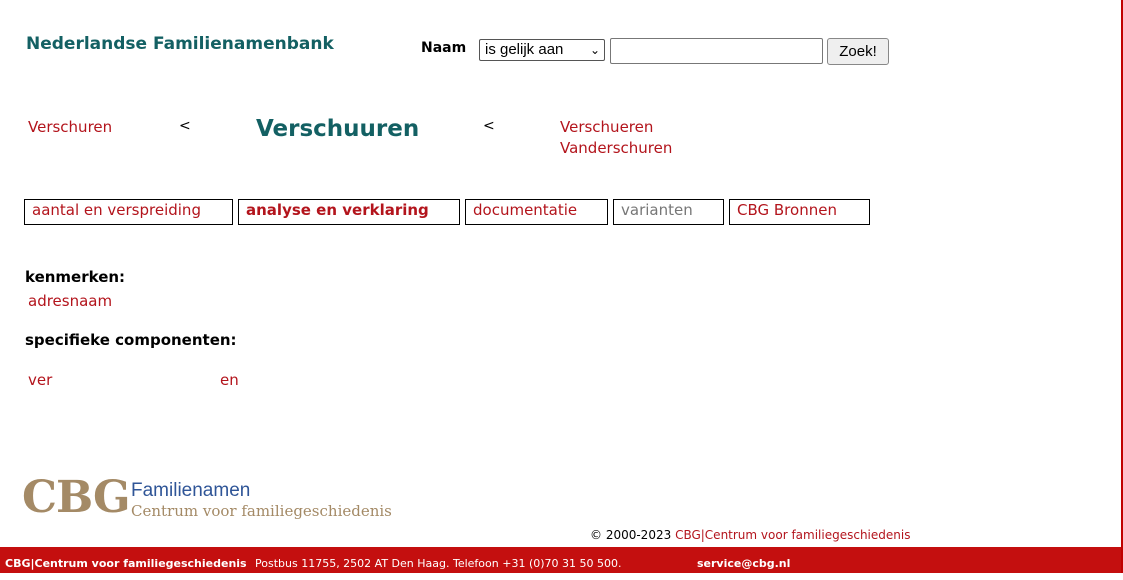  I want to click on copyright-link: CBG|Centrum voor familiegeschiedenis, so click(792, 535).